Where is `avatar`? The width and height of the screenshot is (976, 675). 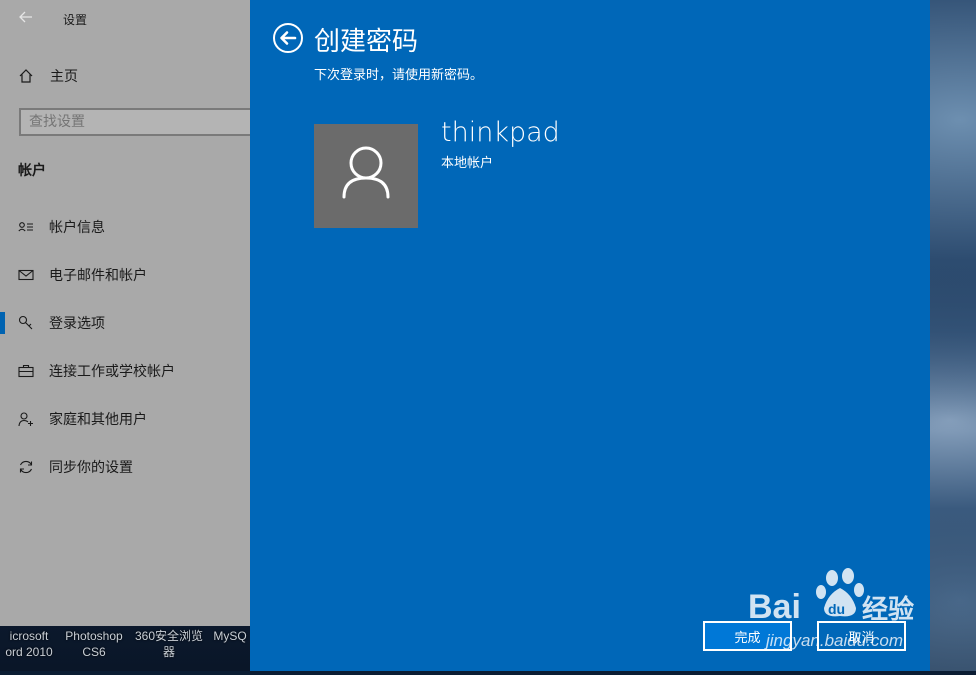
avatar is located at coordinates (366, 176).